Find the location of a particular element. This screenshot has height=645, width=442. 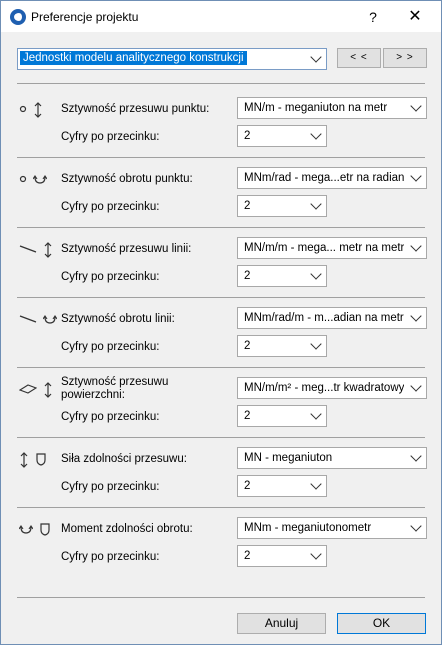

close-button: ✕ is located at coordinates (415, 17).